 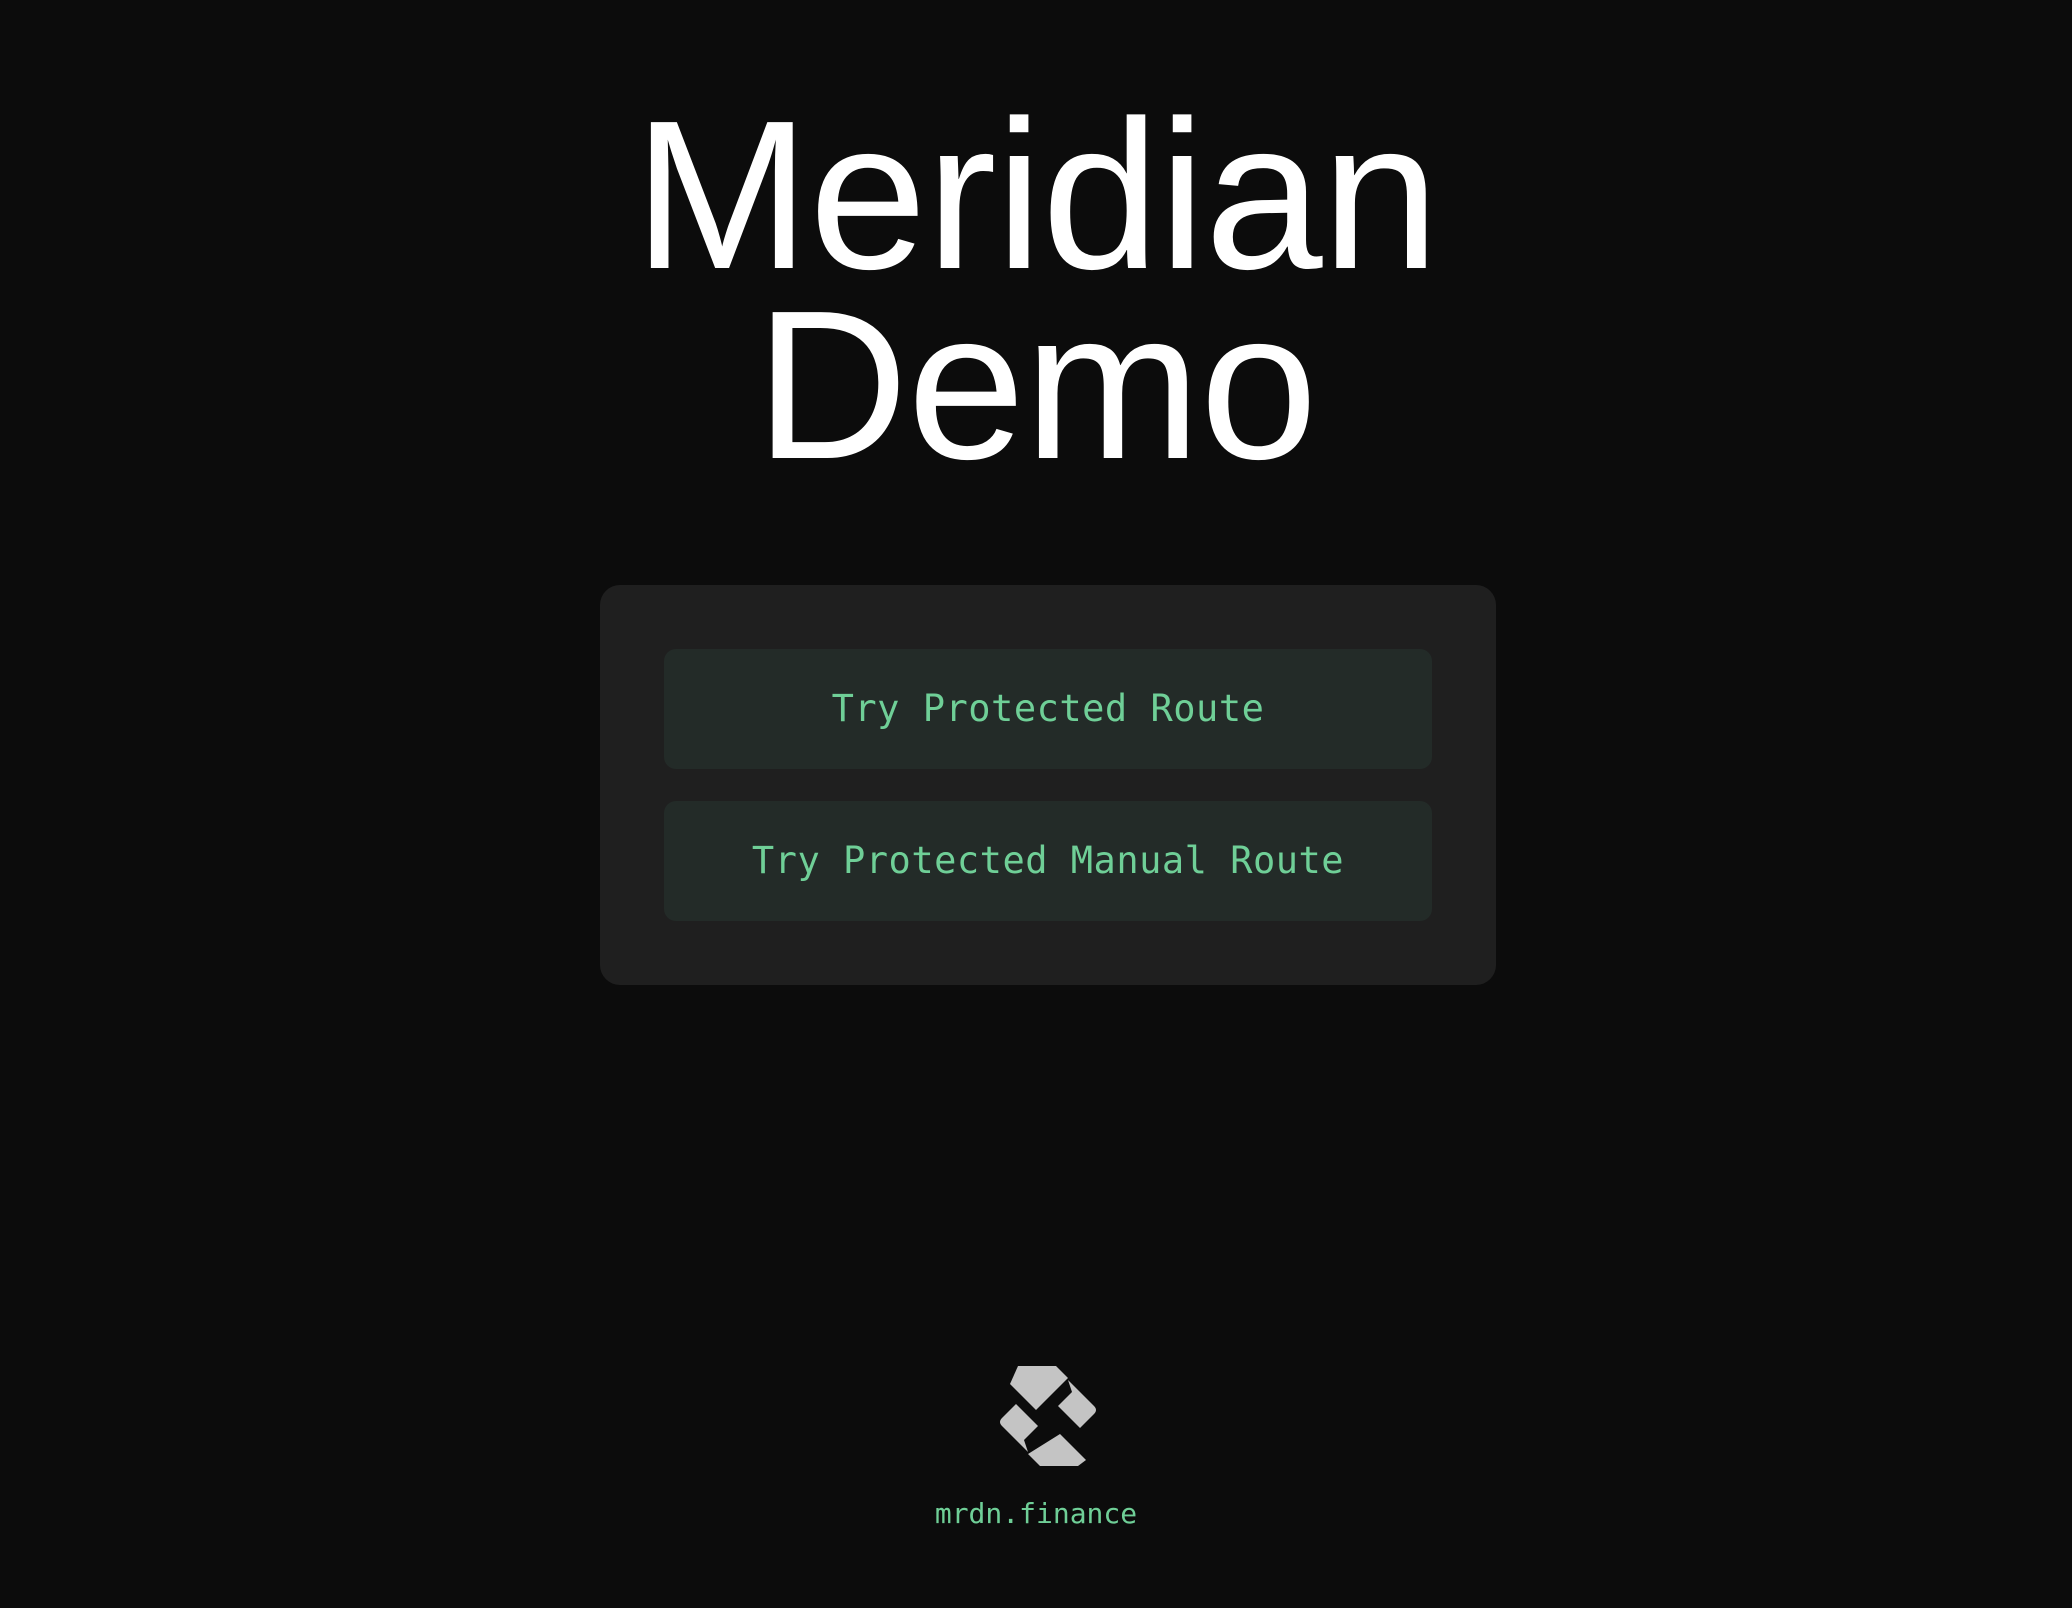 I want to click on page-title-line-1: Meridian, so click(x=1036, y=194).